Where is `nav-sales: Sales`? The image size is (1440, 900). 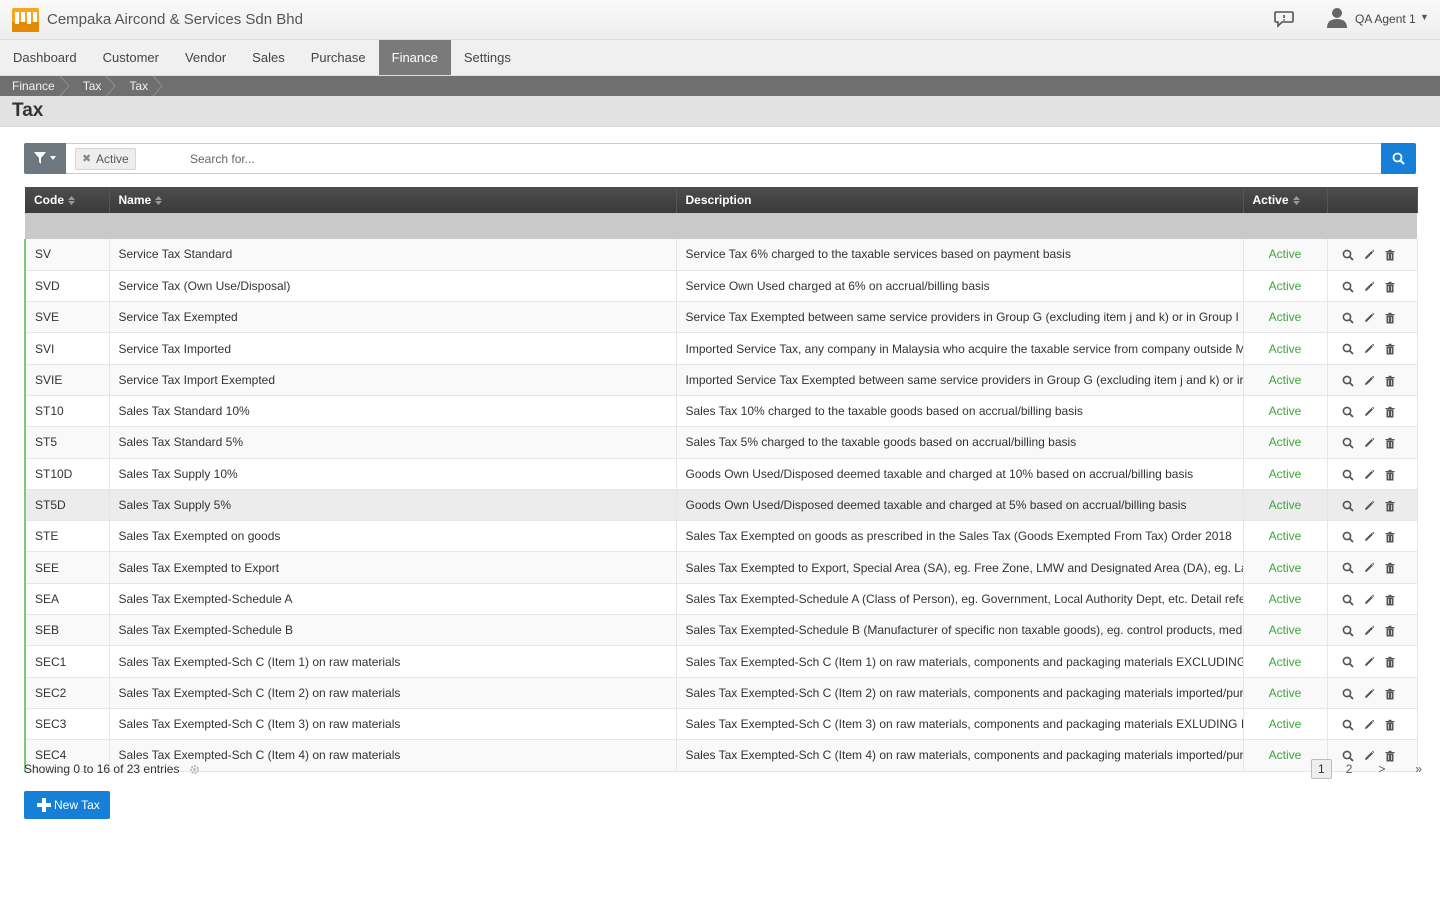 nav-sales: Sales is located at coordinates (268, 57).